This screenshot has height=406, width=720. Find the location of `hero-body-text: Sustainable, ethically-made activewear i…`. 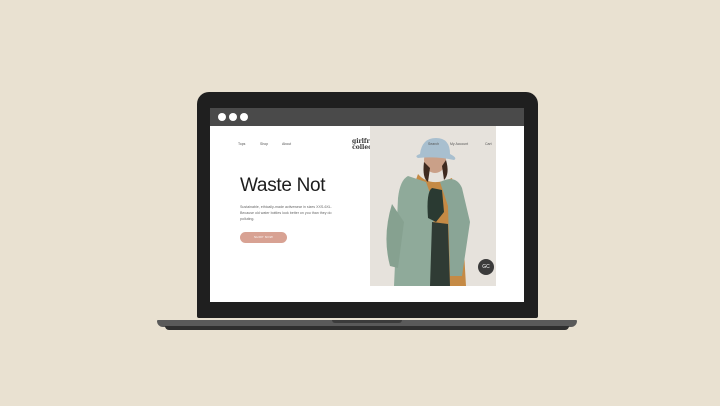

hero-body-text: Sustainable, ethically-made activewear i… is located at coordinates (286, 213).